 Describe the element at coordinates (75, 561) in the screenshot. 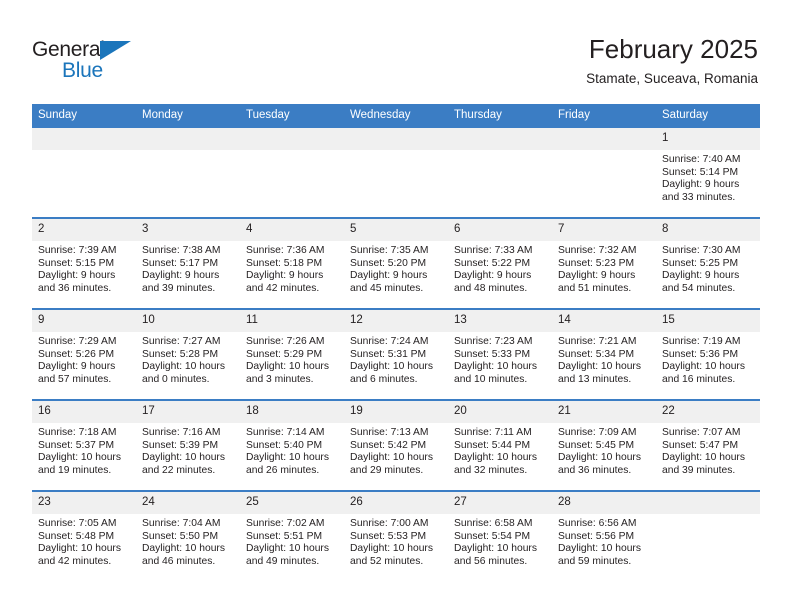

I see `daylight-text-line2: and 42 minutes.` at that location.